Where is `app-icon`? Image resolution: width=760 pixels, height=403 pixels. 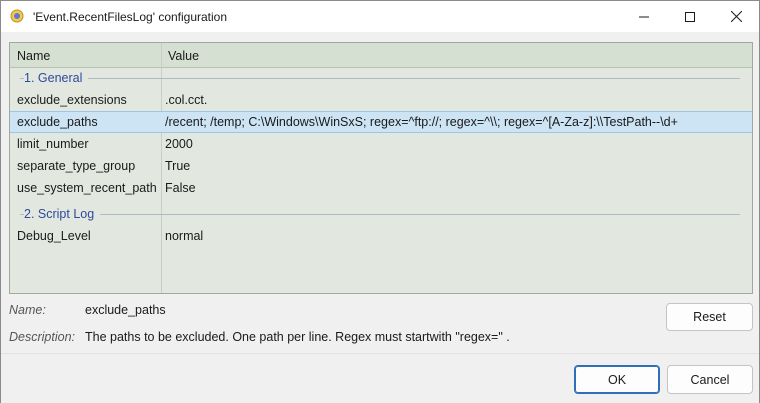
app-icon is located at coordinates (17, 16).